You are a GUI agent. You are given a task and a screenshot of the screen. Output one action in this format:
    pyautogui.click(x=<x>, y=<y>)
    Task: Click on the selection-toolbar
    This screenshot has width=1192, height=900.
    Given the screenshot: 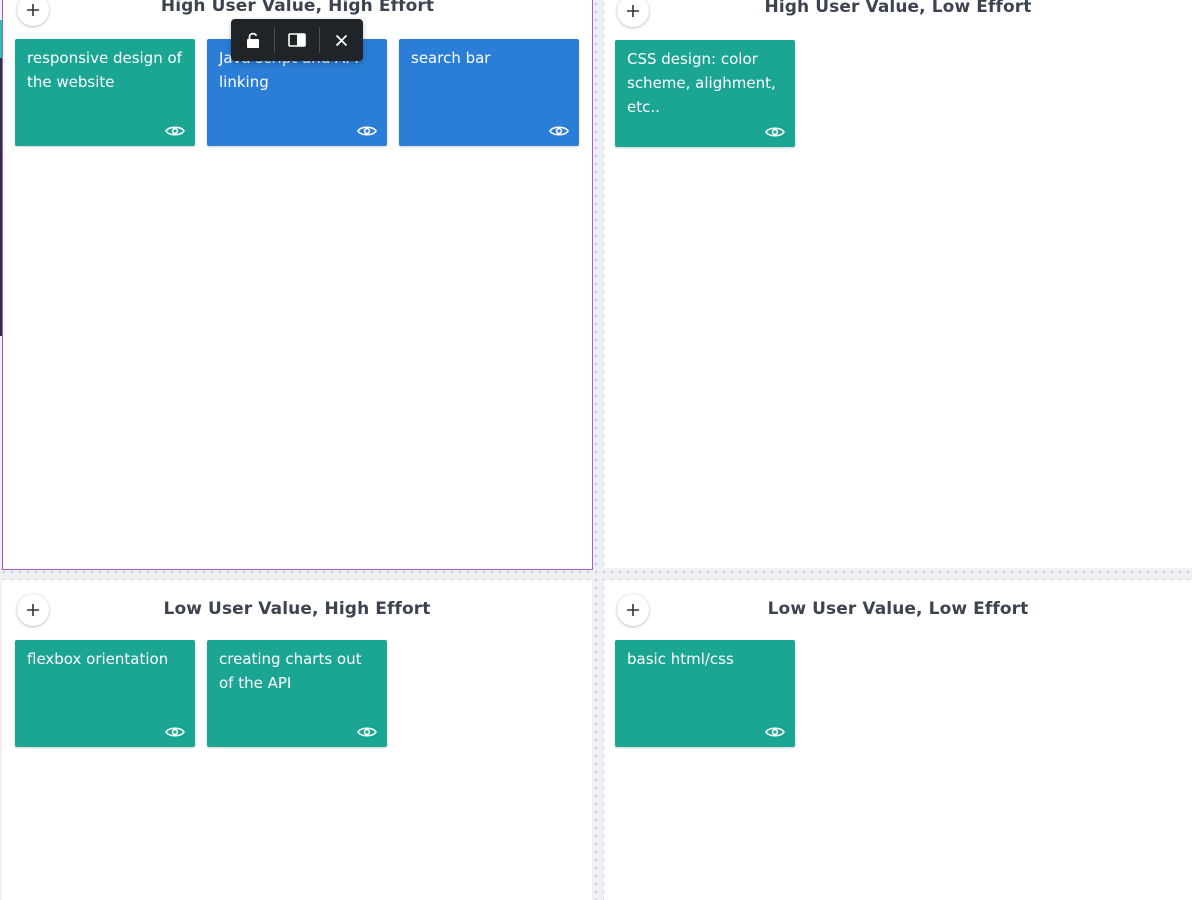 What is the action you would take?
    pyautogui.click(x=297, y=40)
    